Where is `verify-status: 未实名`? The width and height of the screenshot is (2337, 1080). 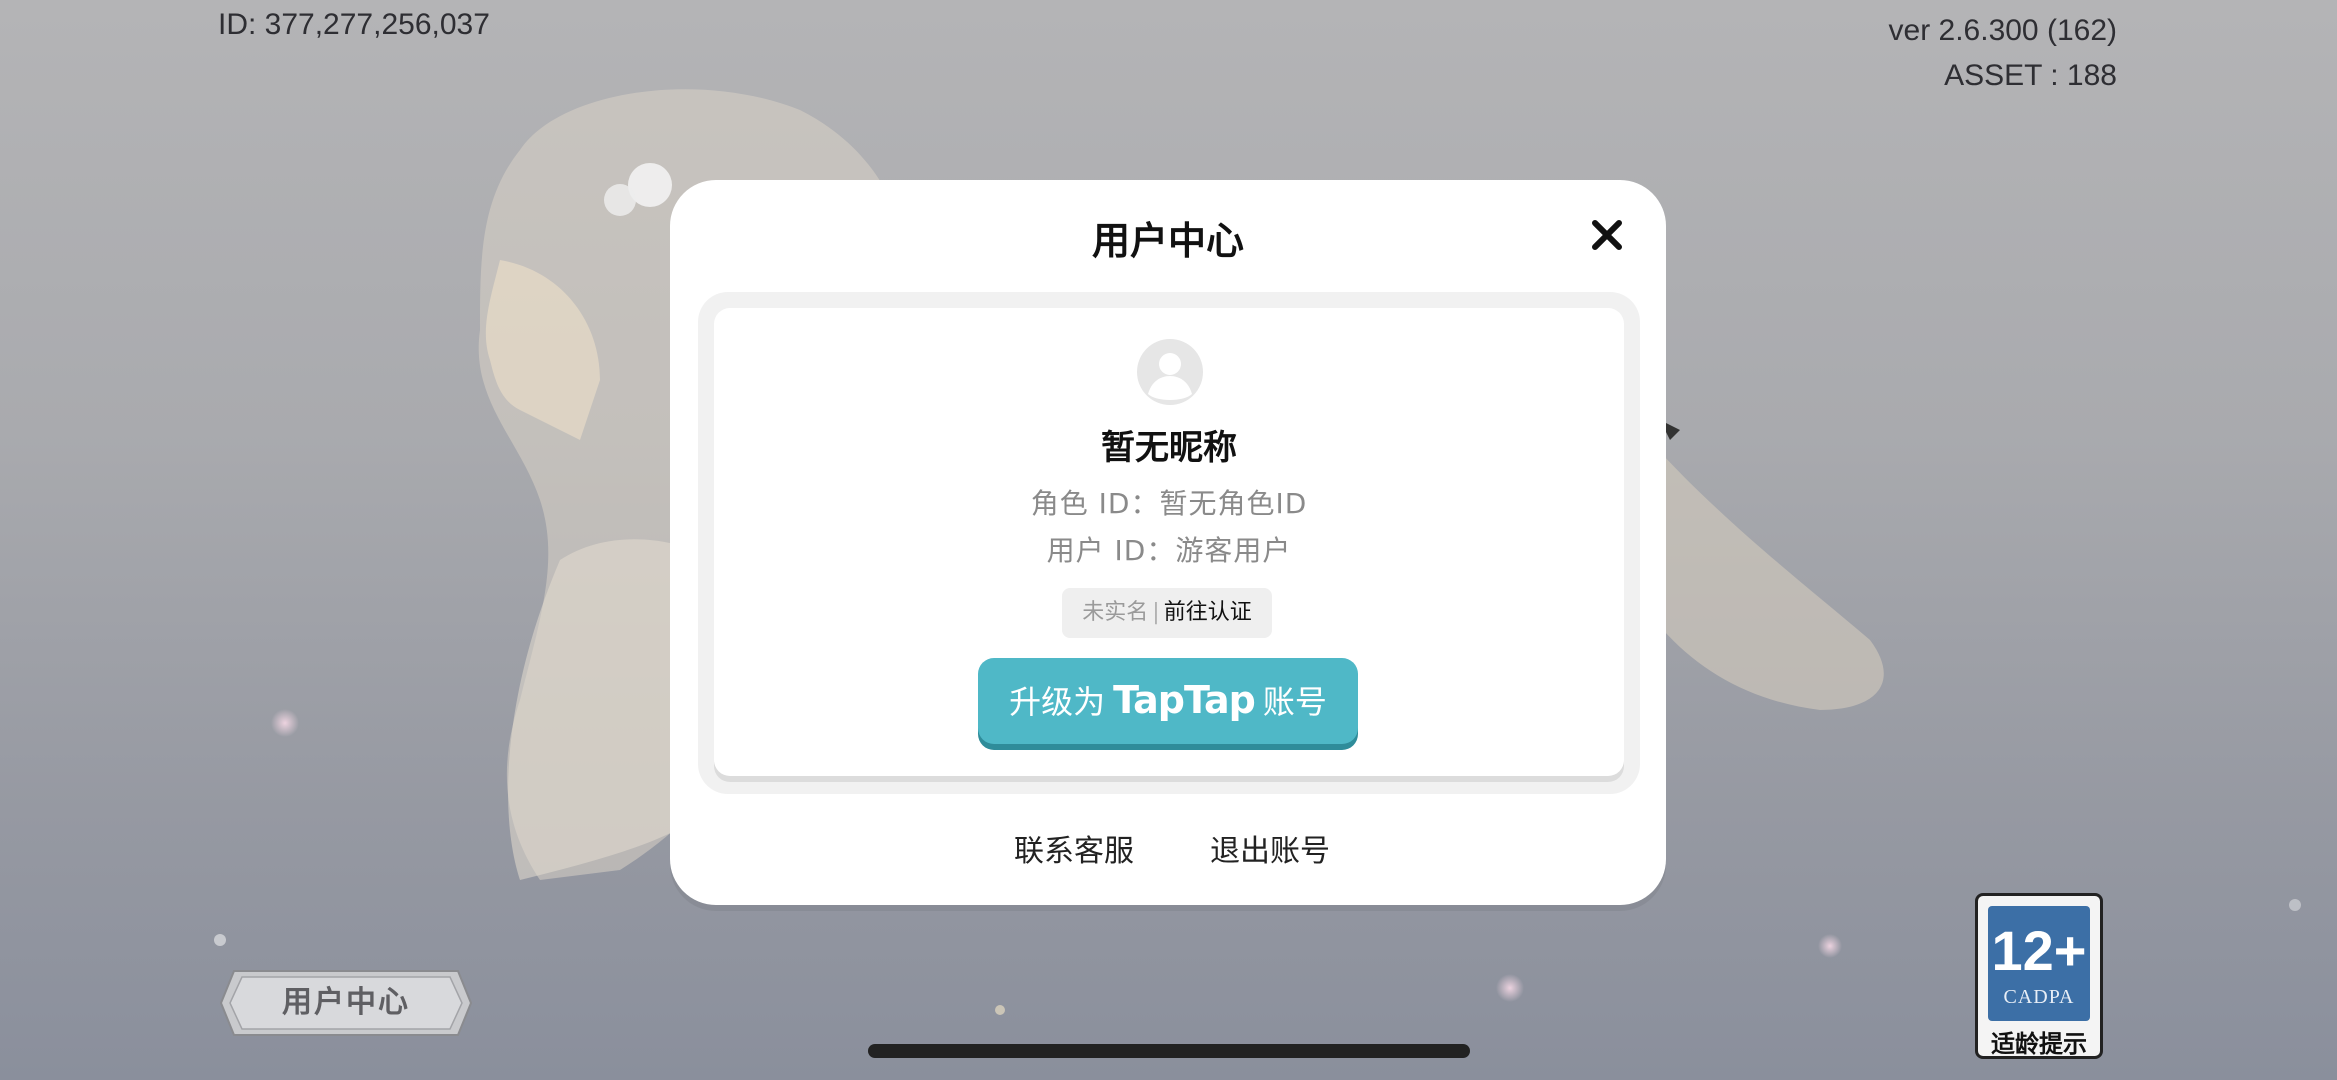 verify-status: 未实名 is located at coordinates (1115, 612).